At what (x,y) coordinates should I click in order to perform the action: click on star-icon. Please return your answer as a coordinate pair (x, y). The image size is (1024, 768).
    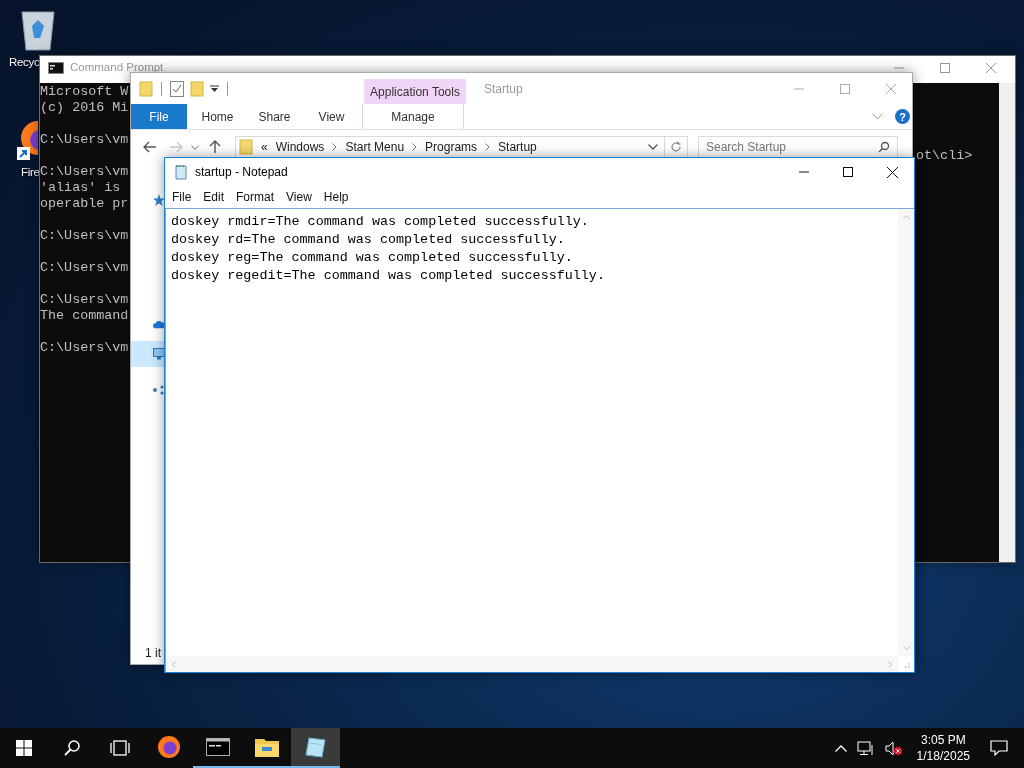
    Looking at the image, I should click on (159, 200).